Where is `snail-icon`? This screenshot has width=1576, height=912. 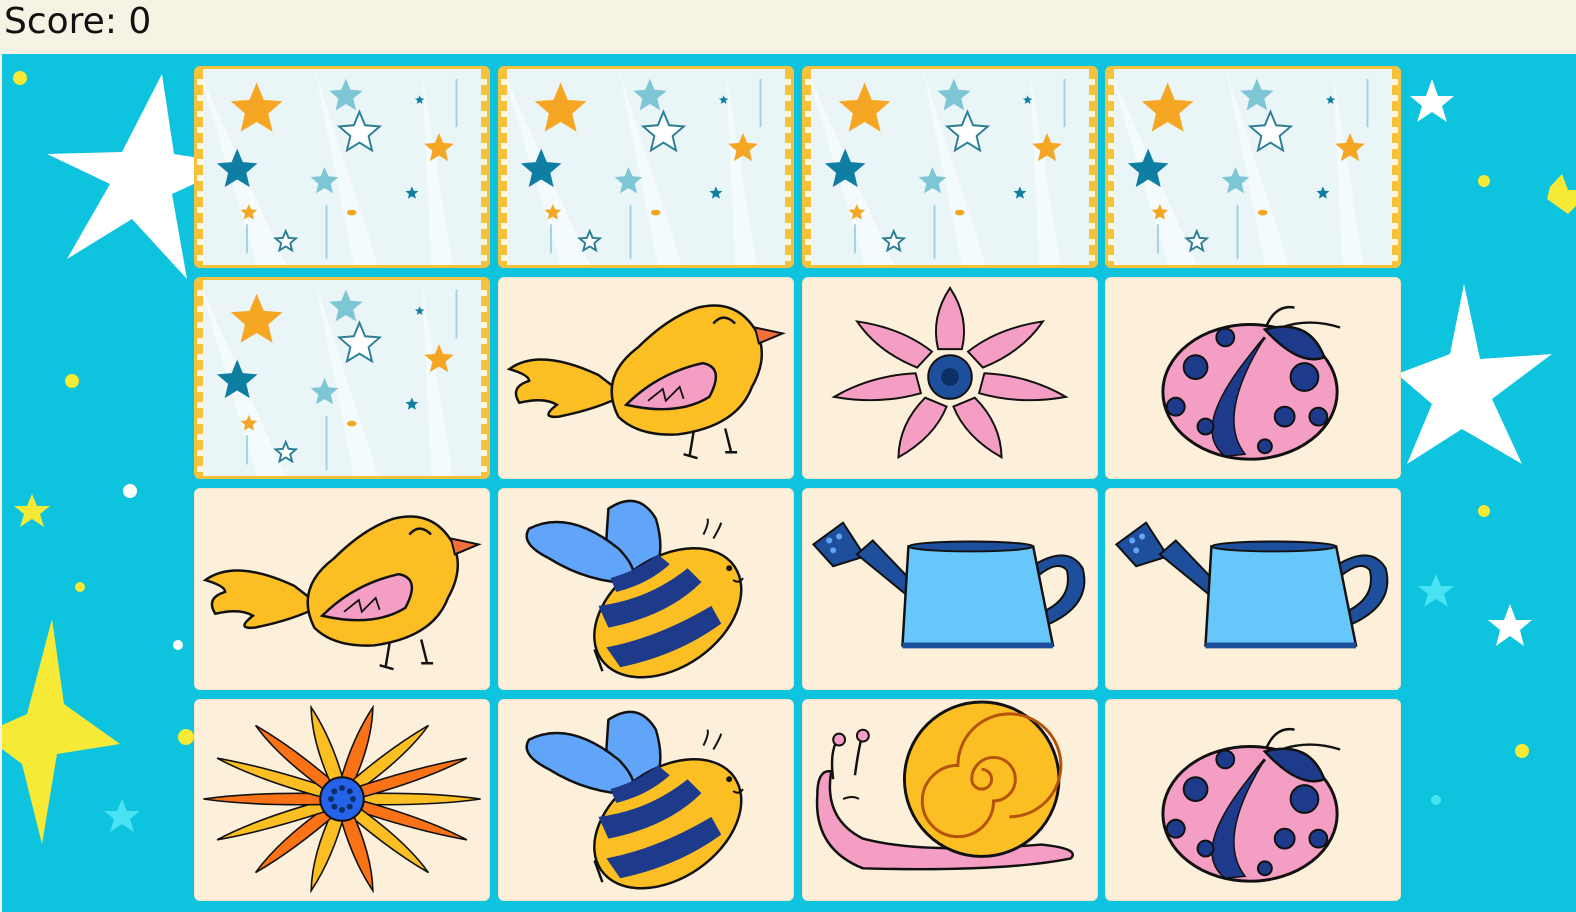 snail-icon is located at coordinates (944, 785).